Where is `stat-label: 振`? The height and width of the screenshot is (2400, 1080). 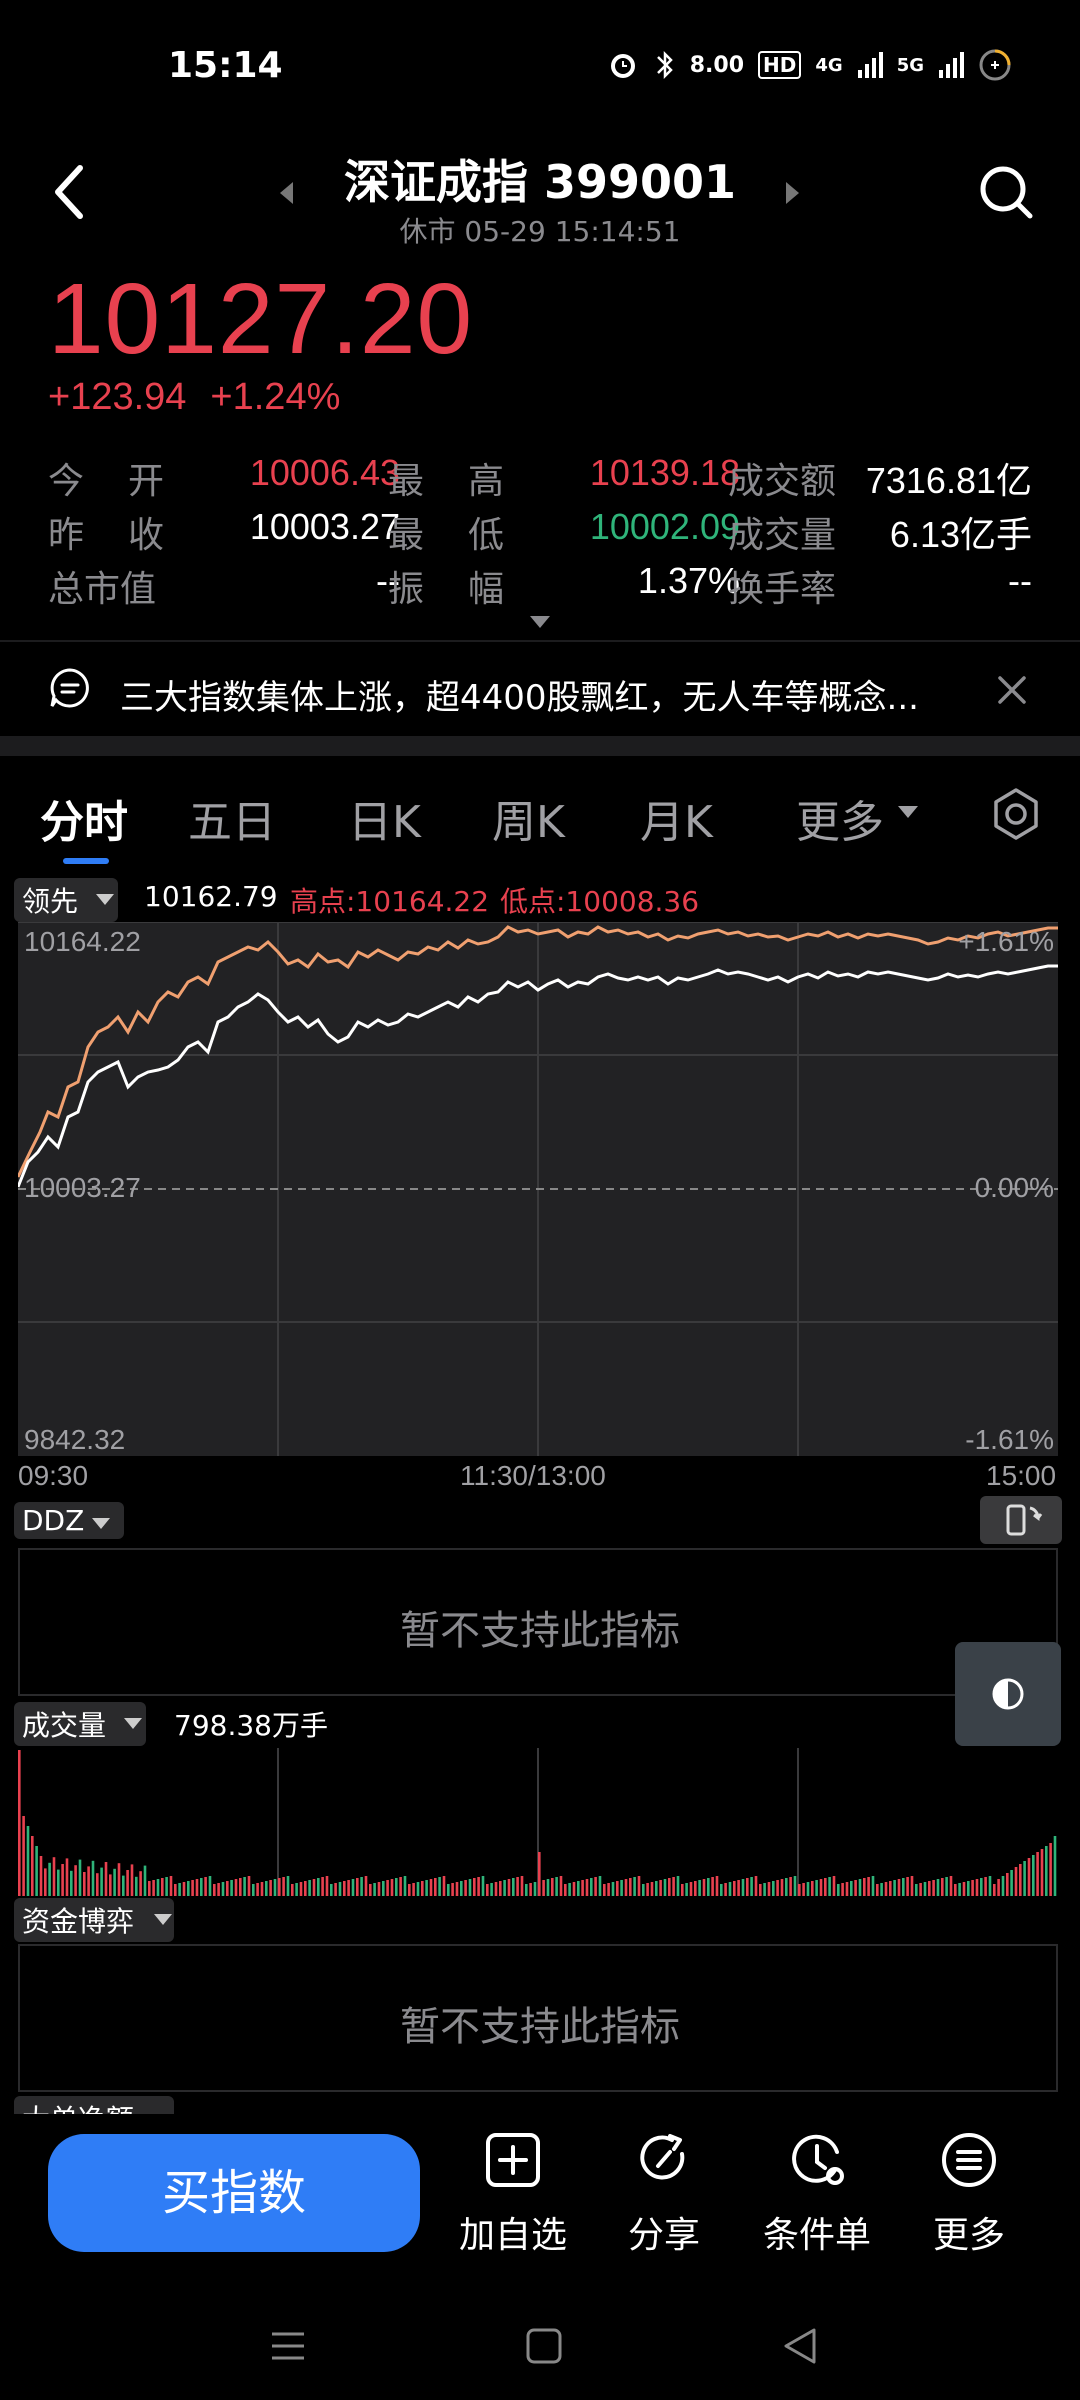
stat-label: 振 is located at coordinates (406, 589).